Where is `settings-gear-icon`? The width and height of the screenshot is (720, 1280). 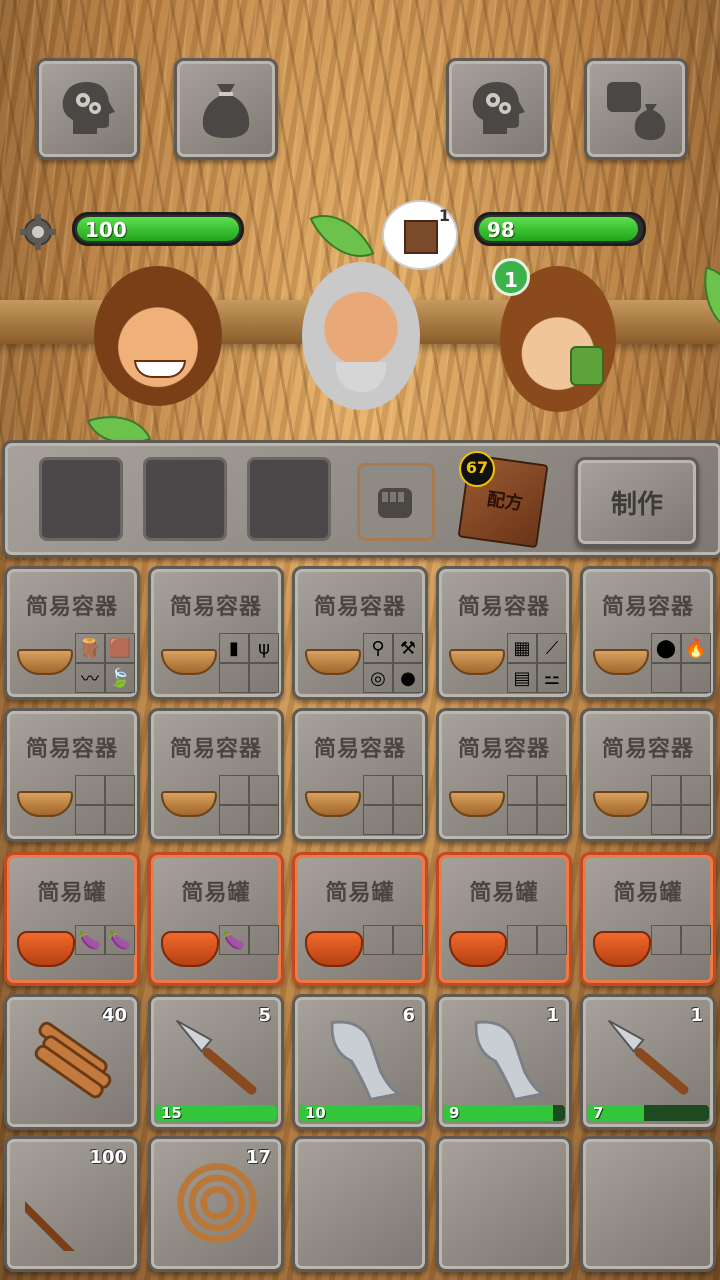
settings-gear-icon is located at coordinates (38, 232).